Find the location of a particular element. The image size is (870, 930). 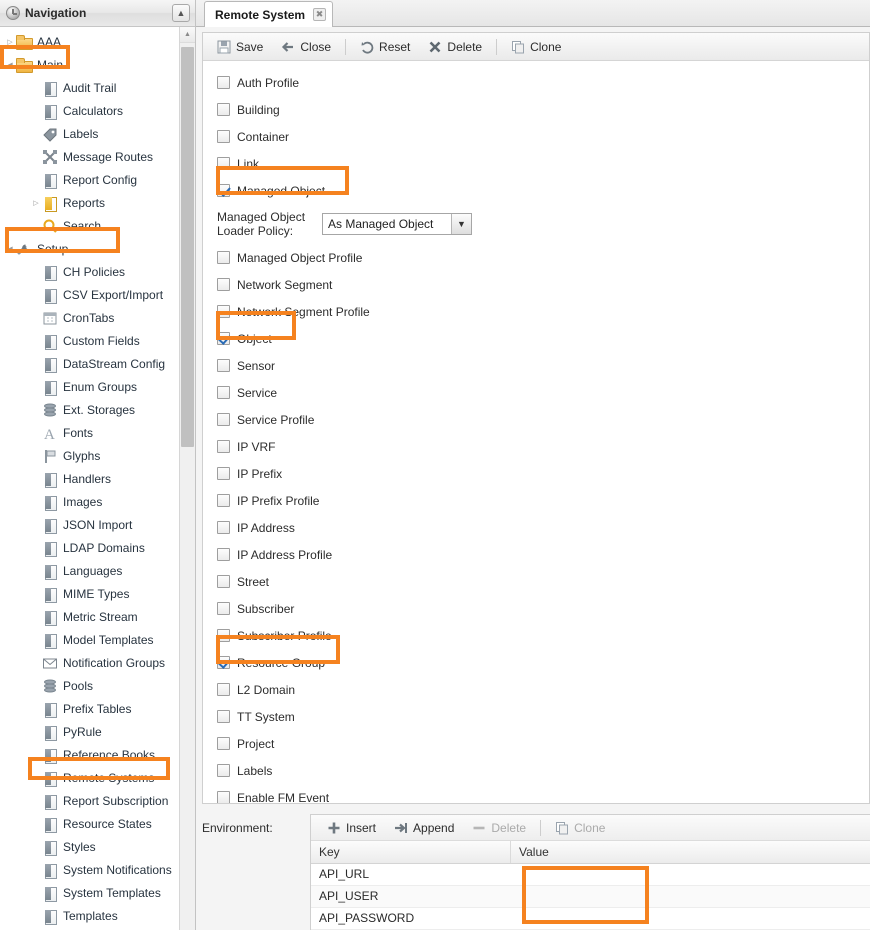

sidebar-item-model-templates: Model Templates is located at coordinates (97, 639).